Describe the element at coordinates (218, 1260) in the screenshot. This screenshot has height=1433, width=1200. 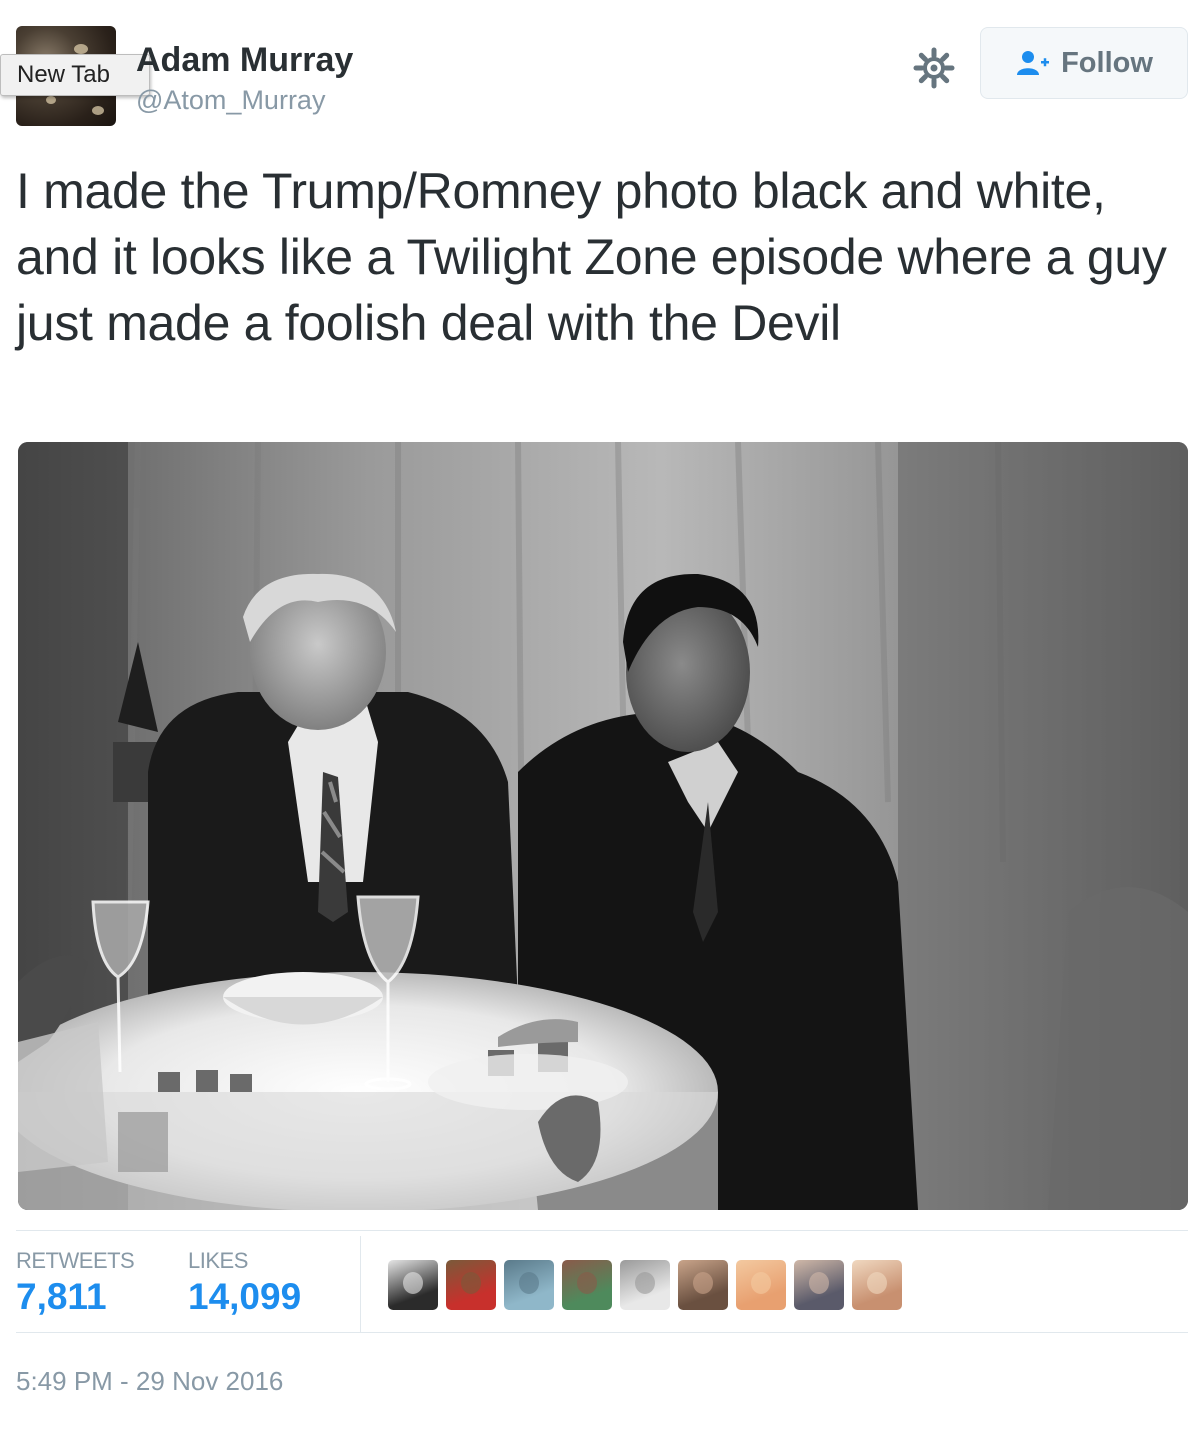
I see `likes-label: LIKES` at that location.